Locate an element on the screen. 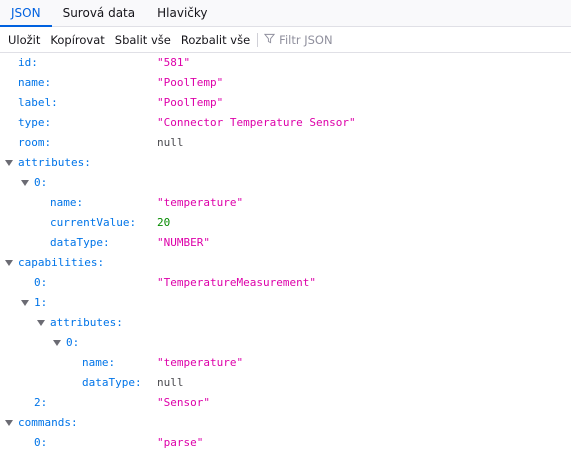  json-key: currentValue: is located at coordinates (93, 222).